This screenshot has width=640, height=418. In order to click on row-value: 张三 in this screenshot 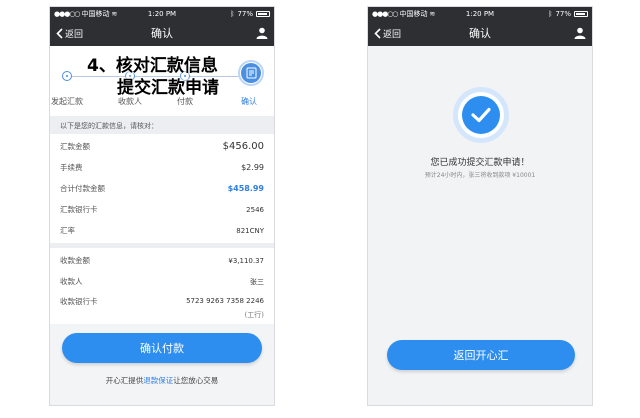, I will do `click(257, 281)`.